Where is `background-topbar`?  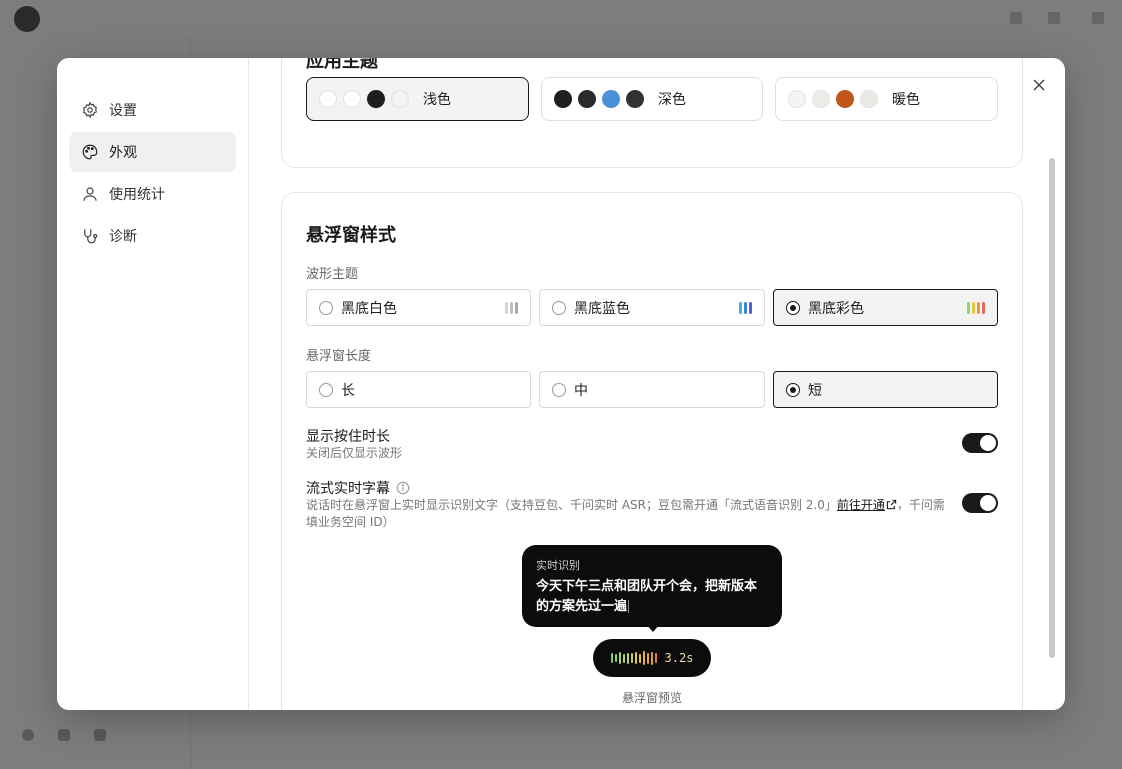
background-topbar is located at coordinates (561, 19).